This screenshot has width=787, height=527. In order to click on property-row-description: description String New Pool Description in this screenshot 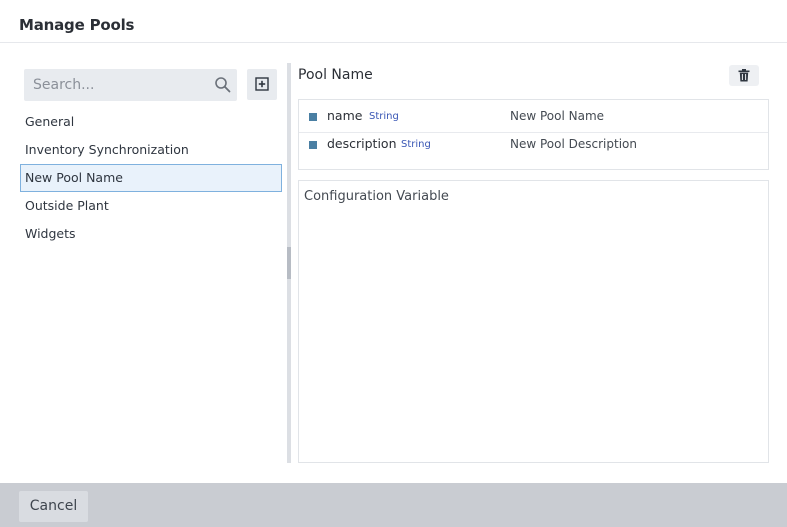, I will do `click(533, 145)`.